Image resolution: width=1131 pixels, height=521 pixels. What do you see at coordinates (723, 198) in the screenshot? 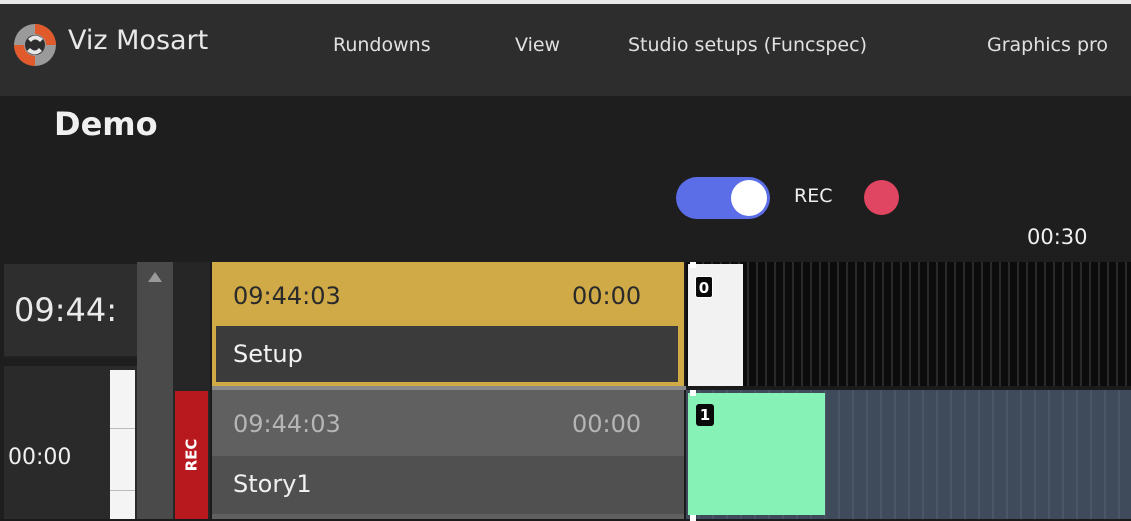
I see `recording-toggle` at bounding box center [723, 198].